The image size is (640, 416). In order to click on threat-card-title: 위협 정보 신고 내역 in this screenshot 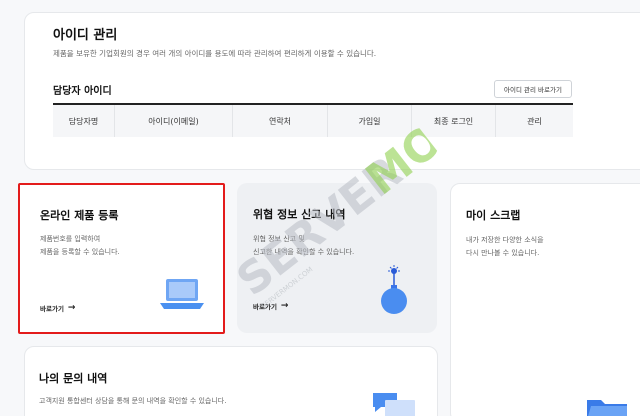, I will do `click(299, 214)`.